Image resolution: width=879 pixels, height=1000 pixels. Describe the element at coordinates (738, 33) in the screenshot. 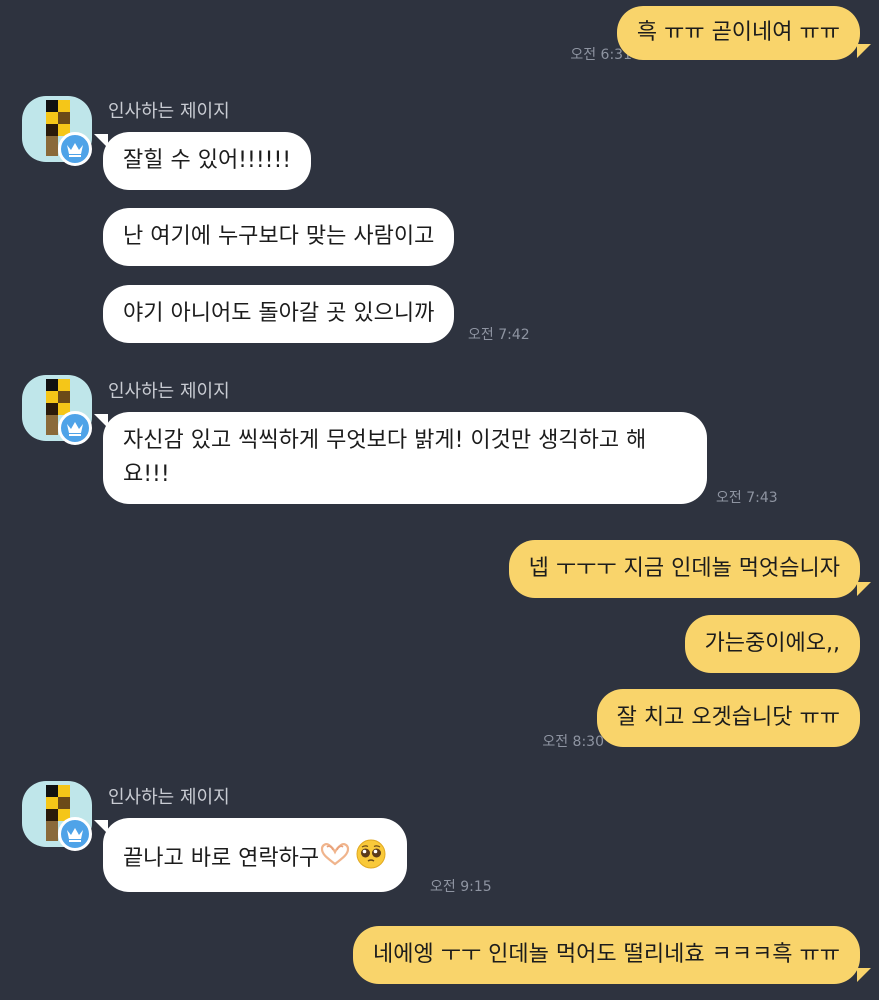

I see `my-message-bubble: 흑 ㅠㅠ 곧이네여 ㅠㅠ` at that location.